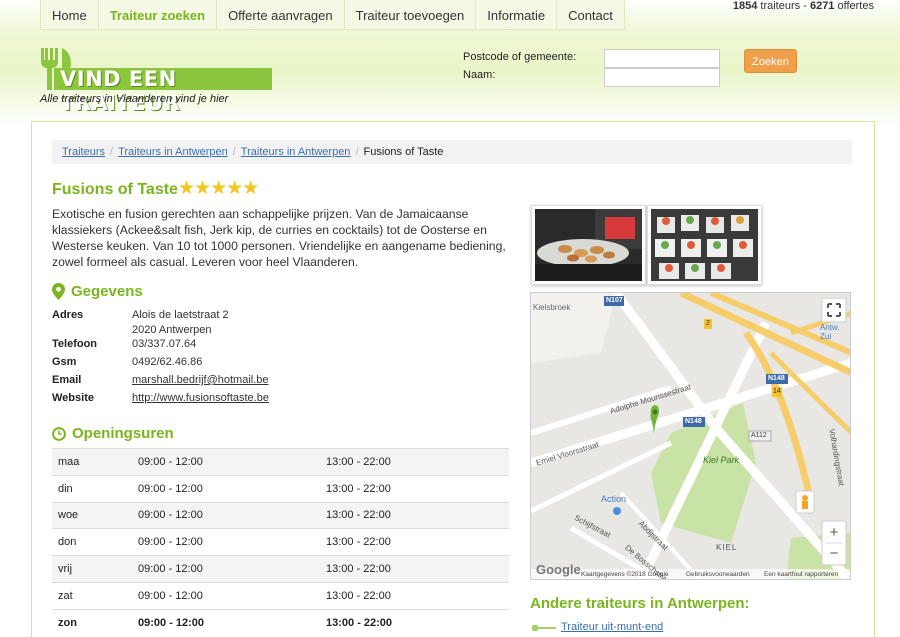 This screenshot has height=637, width=900. I want to click on traiteurs-label: traiteurs, so click(780, 6).